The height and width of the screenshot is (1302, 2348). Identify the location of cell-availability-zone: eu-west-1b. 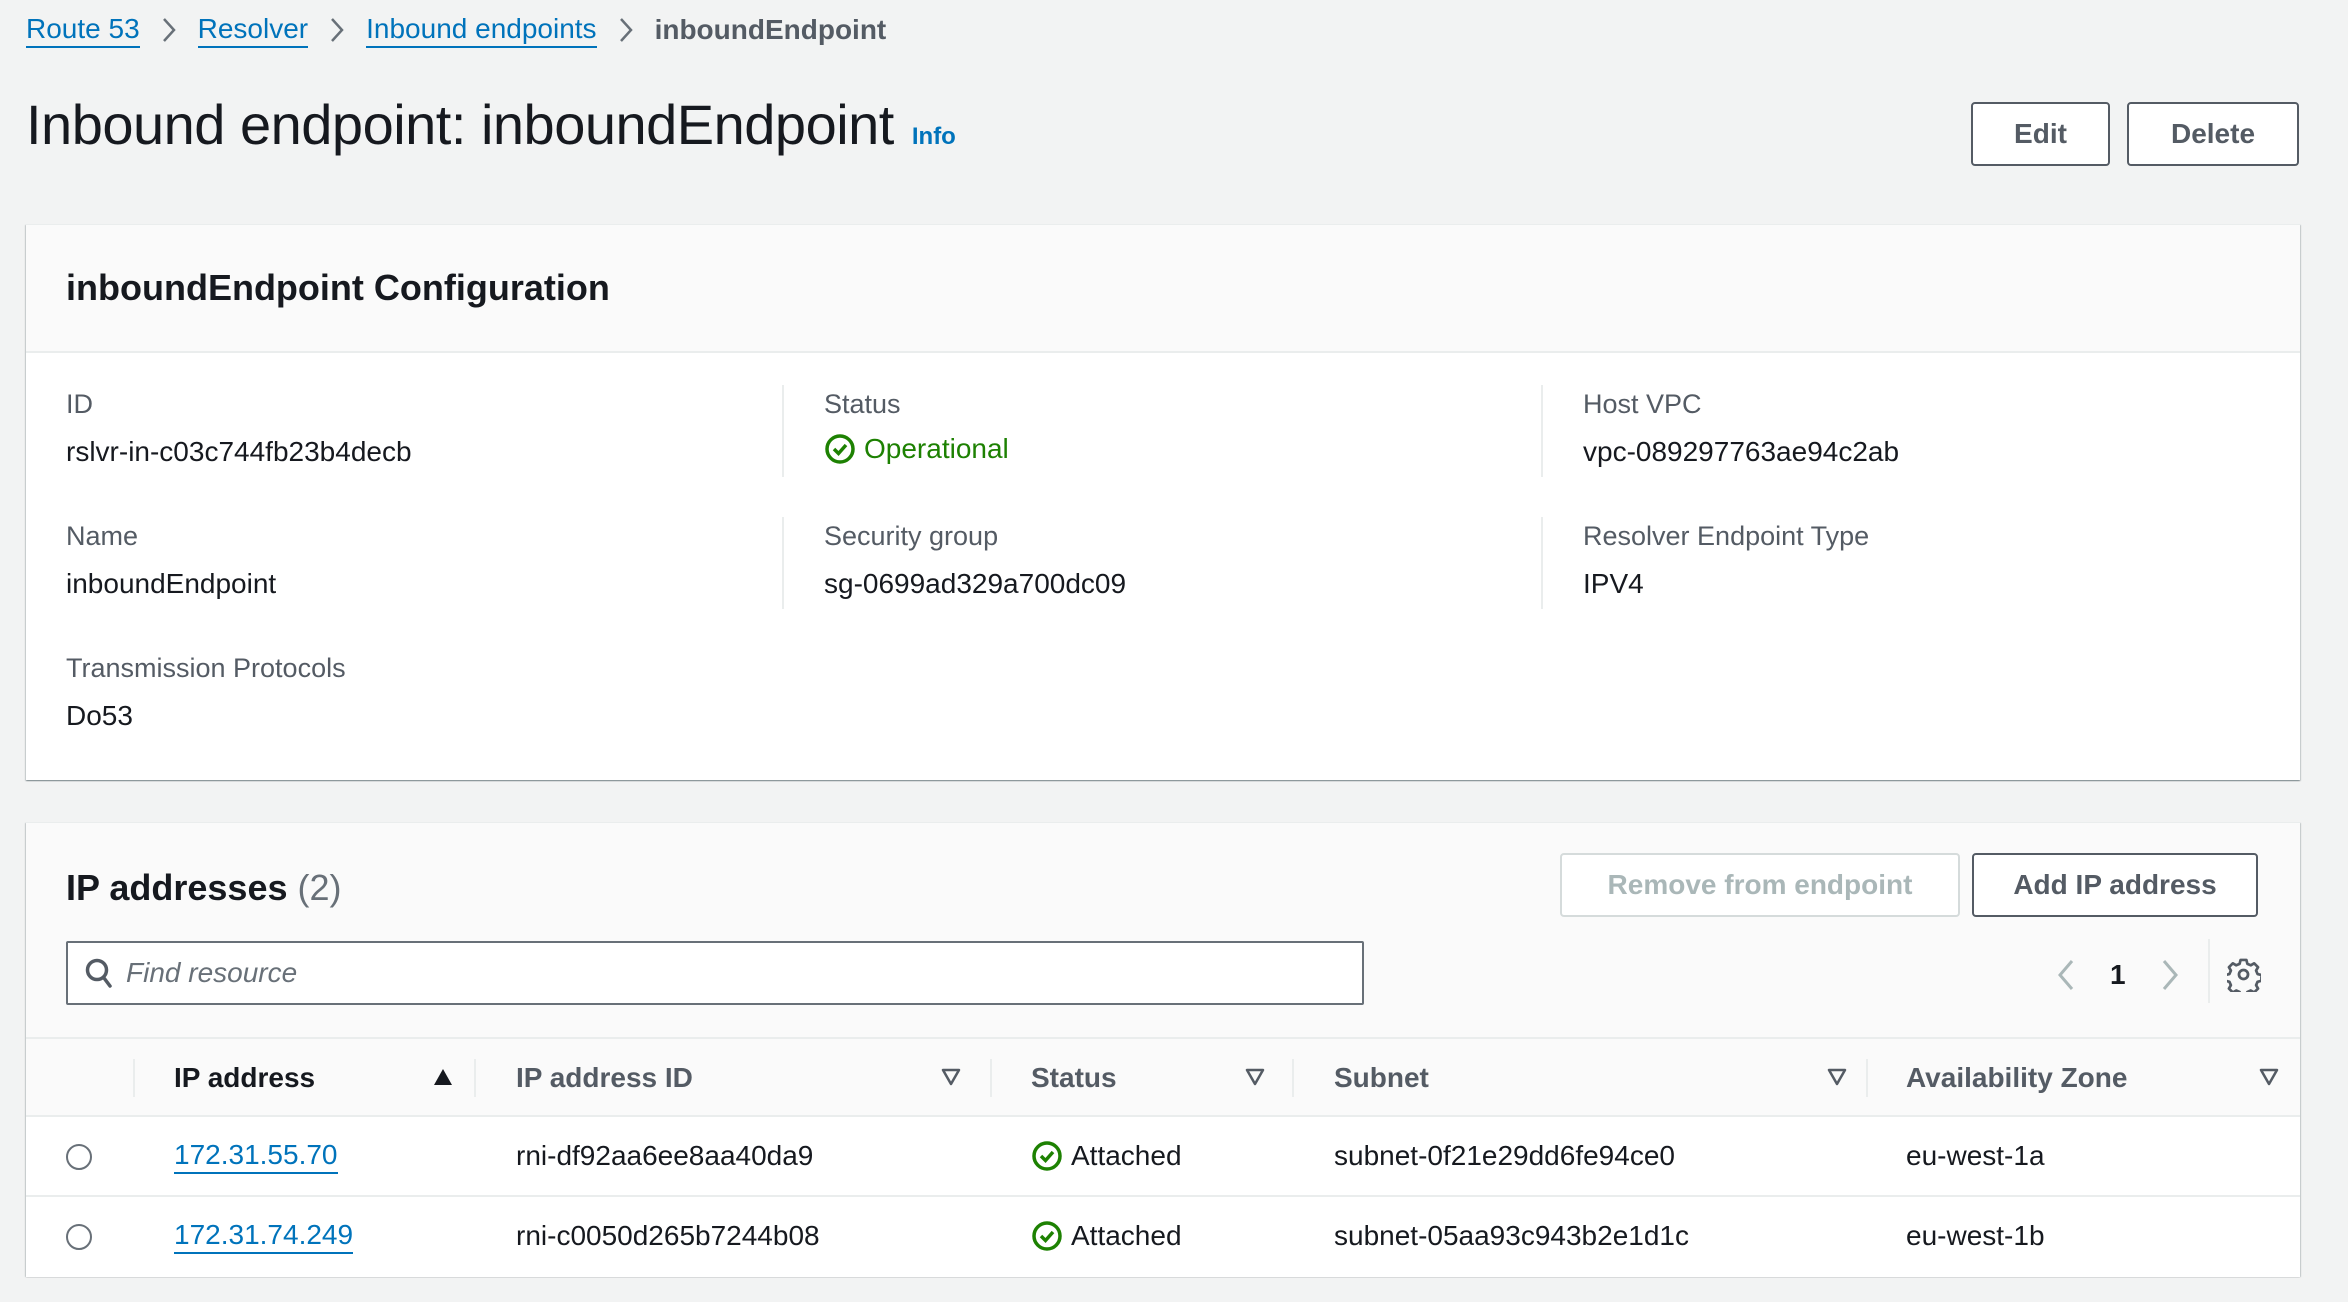
(1975, 1235).